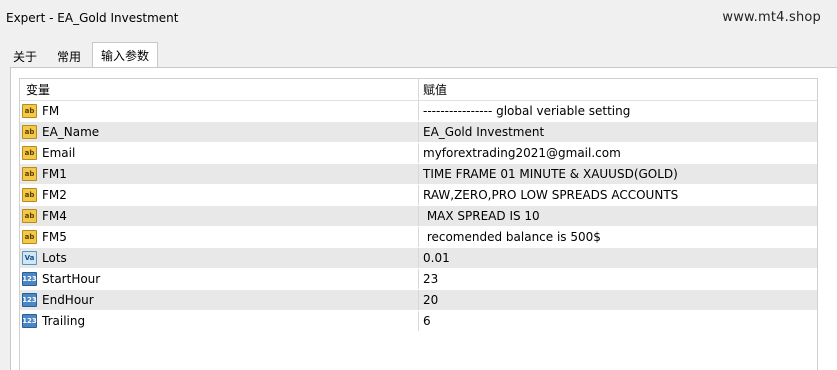  I want to click on column-header-value: 赋值, so click(618, 89).